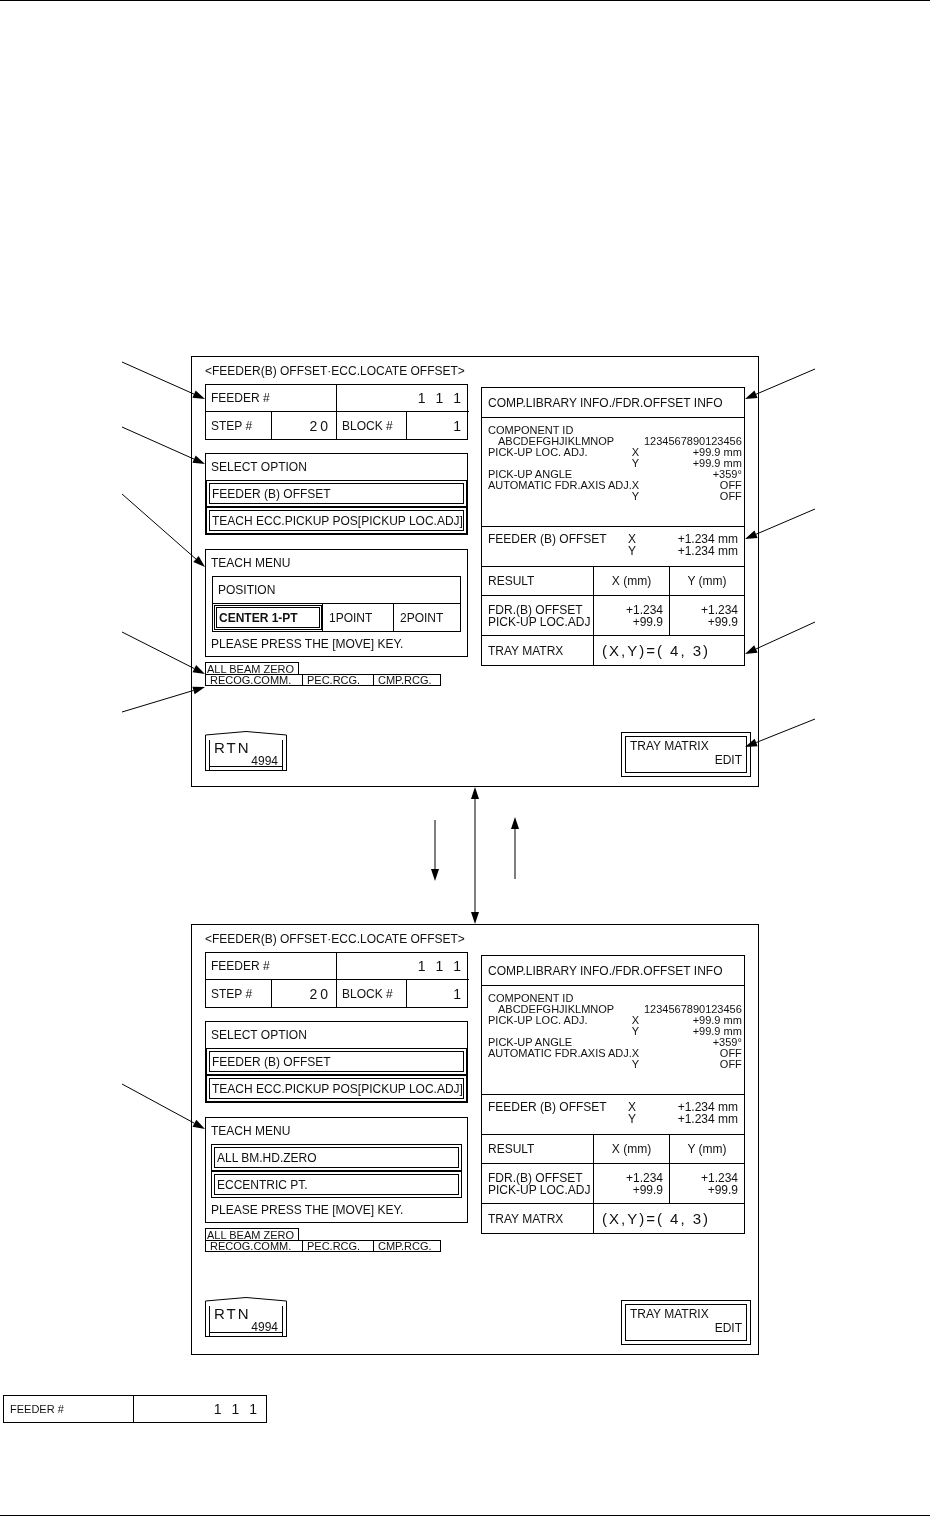  Describe the element at coordinates (336, 1157) in the screenshot. I see `teach-option-button: ALL BM.HD.ZERO` at that location.